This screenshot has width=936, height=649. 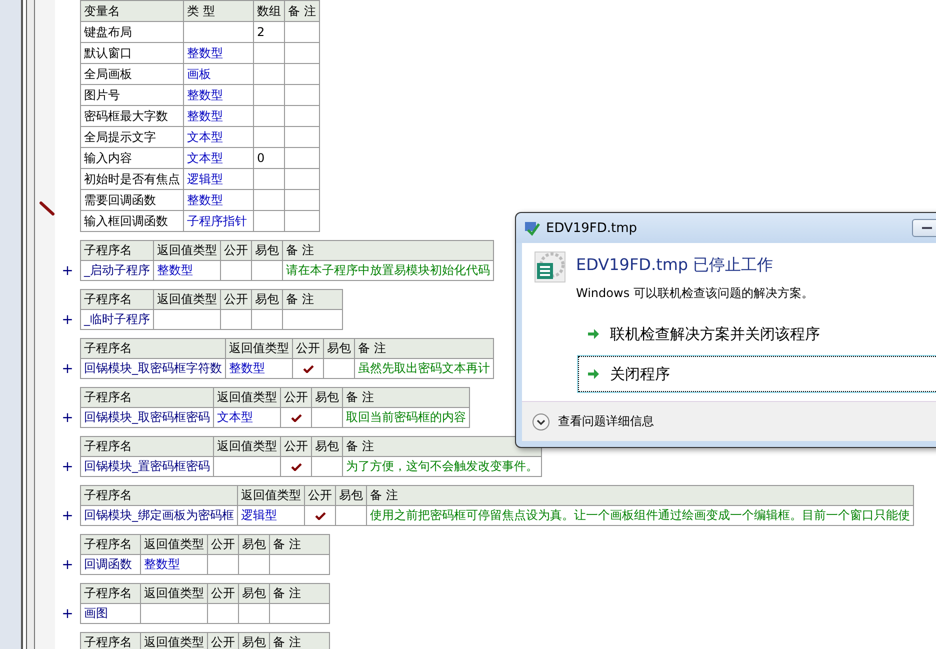 I want to click on table-cell: 全局提示文字, so click(x=132, y=137).